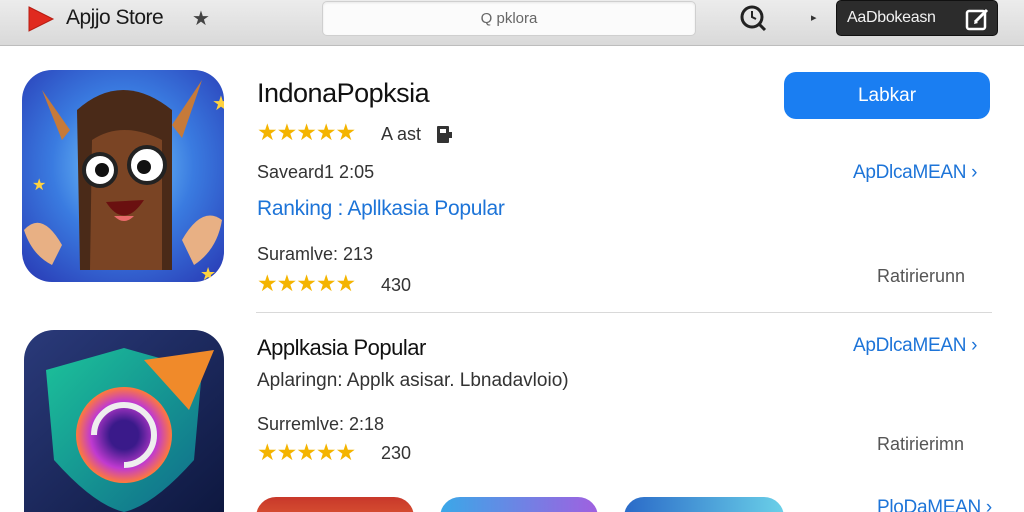 This screenshot has width=1024, height=512. Describe the element at coordinates (41, 19) in the screenshot. I see `store-logo-icon` at that location.